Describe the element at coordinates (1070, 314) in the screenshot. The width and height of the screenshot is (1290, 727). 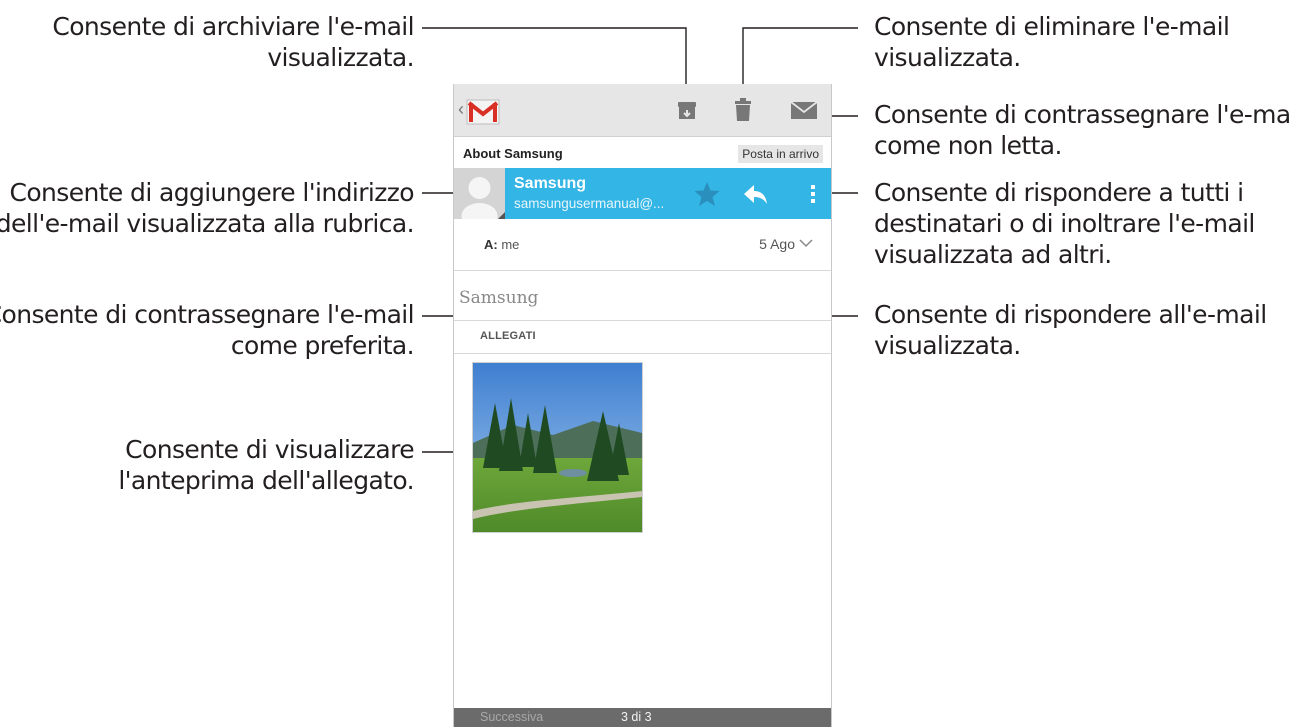
I see `callout-reply-line1: Consente di rispondere all'e-mail` at that location.